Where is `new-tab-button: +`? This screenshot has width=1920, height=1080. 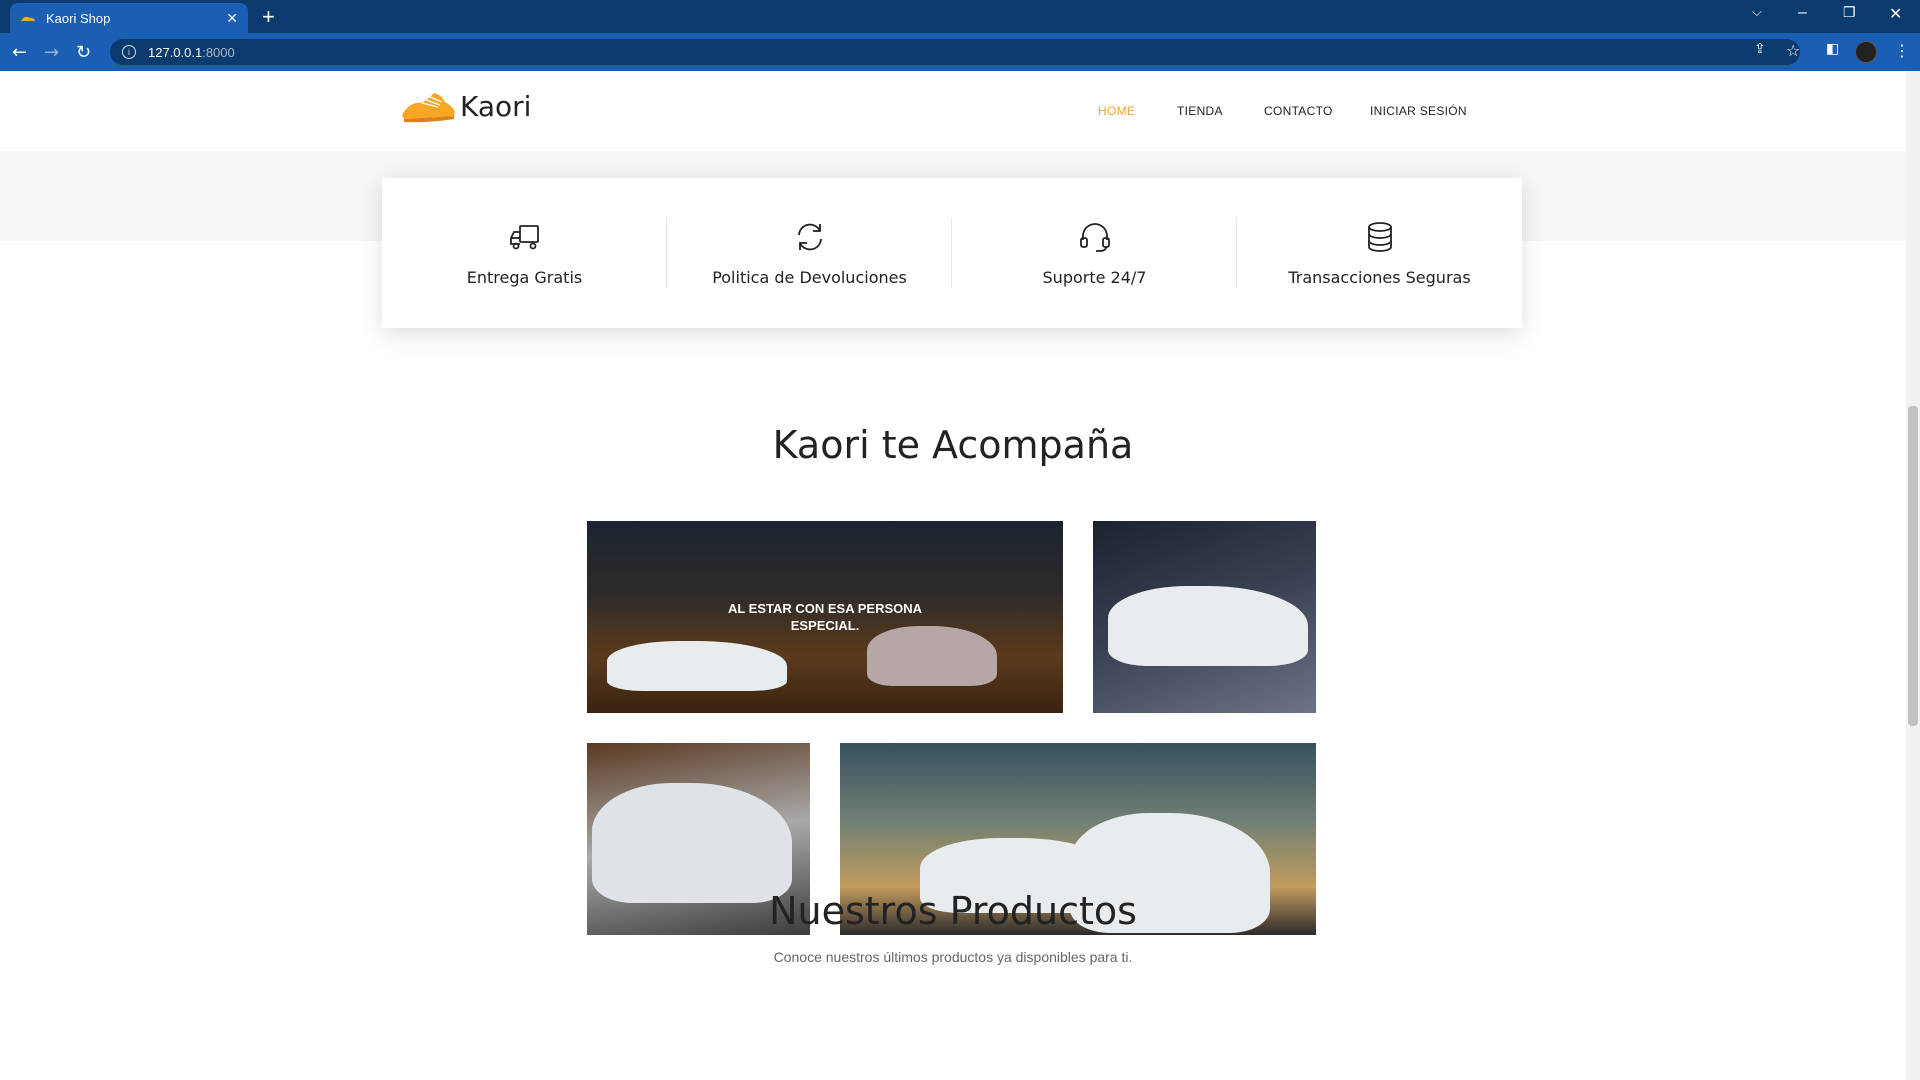
new-tab-button: + is located at coordinates (268, 17).